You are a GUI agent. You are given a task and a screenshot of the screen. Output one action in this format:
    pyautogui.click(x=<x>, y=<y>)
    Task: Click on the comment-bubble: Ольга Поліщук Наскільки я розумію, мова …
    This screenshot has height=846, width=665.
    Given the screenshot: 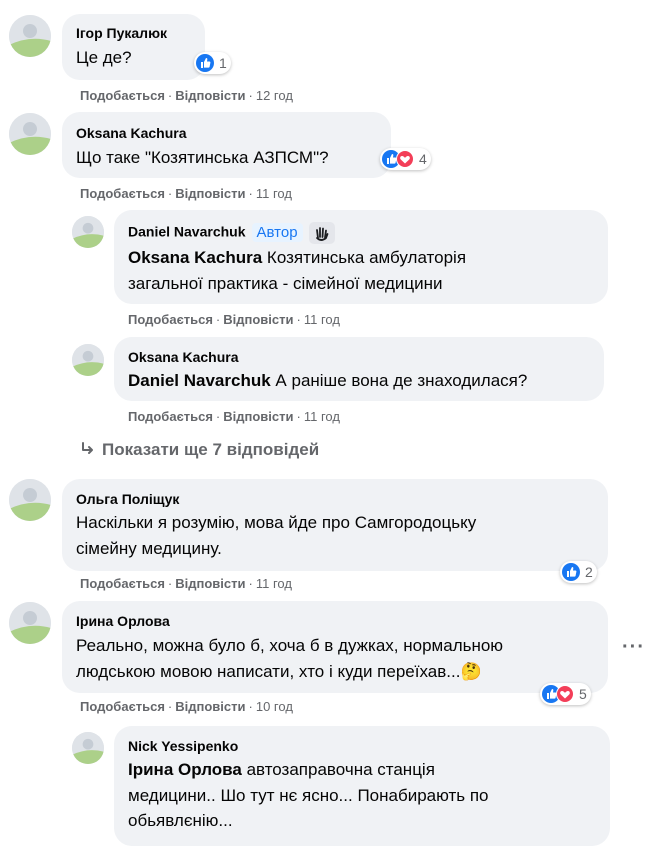 What is the action you would take?
    pyautogui.click(x=335, y=525)
    